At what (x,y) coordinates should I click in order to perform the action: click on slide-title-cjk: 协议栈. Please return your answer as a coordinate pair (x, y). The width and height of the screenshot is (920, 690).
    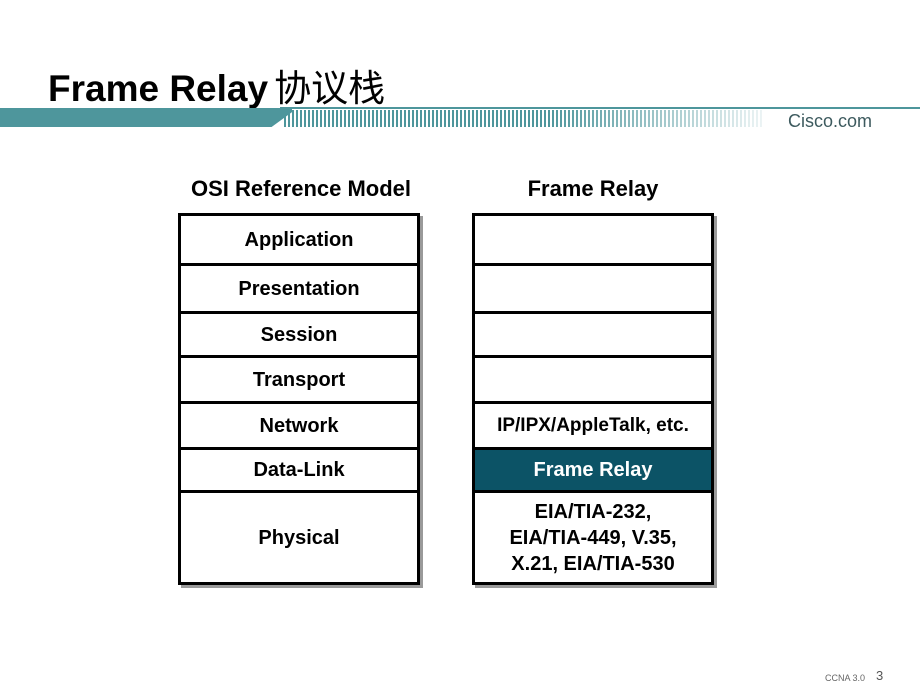
    Looking at the image, I should click on (330, 88).